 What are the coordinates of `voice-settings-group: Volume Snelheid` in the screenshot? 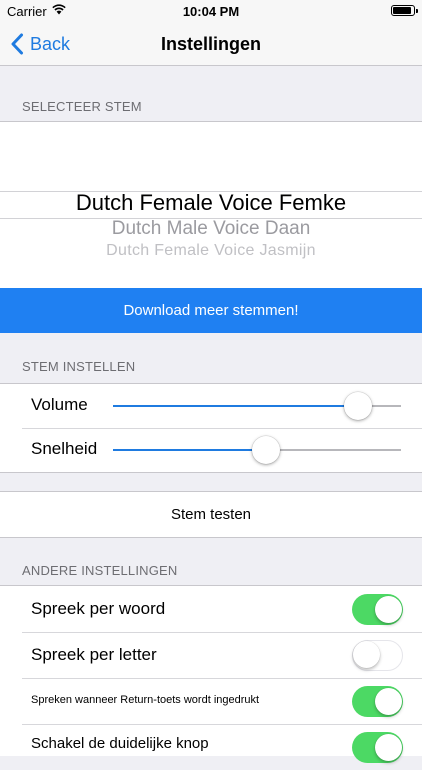 It's located at (211, 428).